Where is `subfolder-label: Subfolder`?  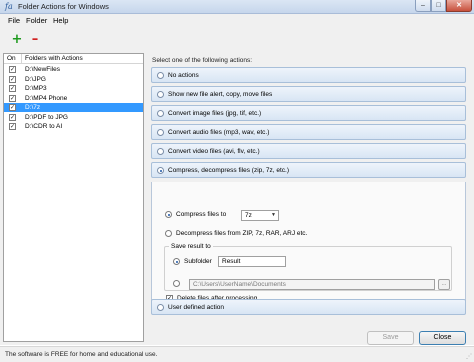 subfolder-label: Subfolder is located at coordinates (198, 261).